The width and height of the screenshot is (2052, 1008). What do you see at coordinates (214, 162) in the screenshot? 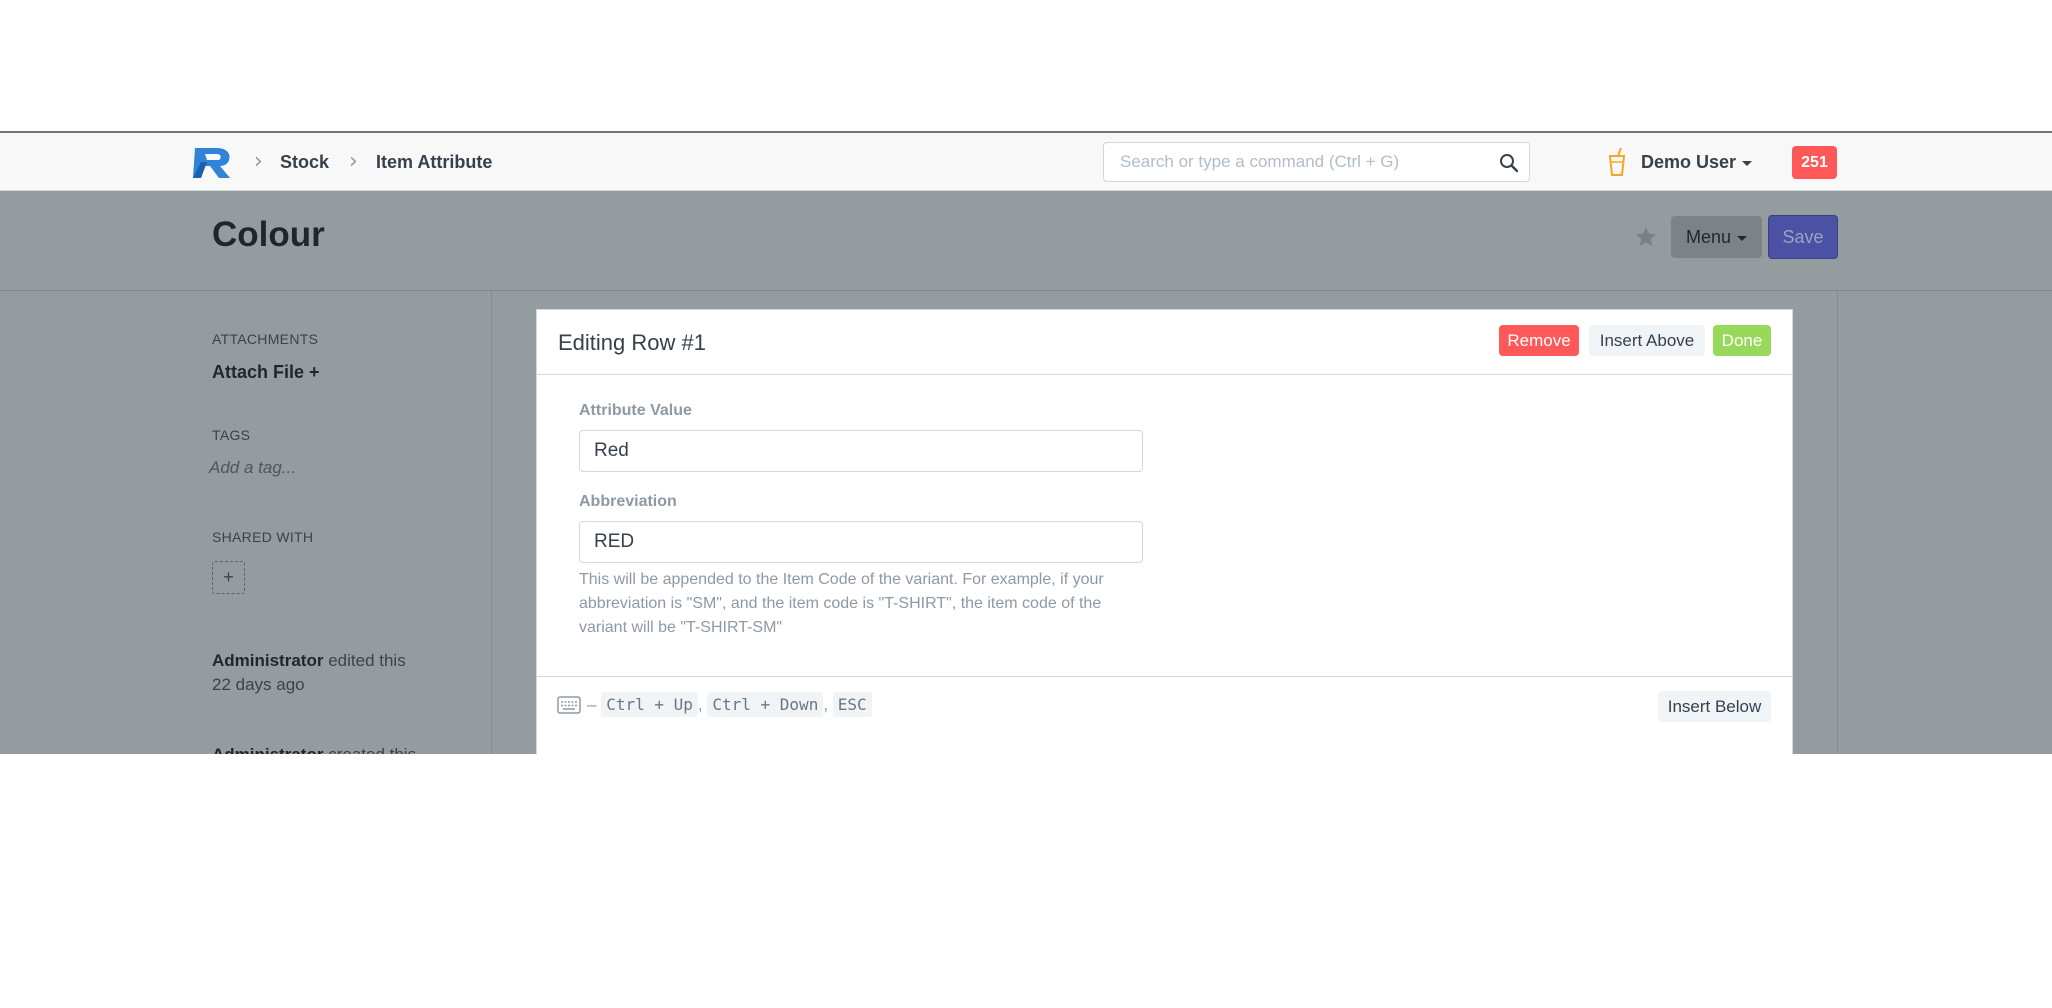
I see `logo-icon` at bounding box center [214, 162].